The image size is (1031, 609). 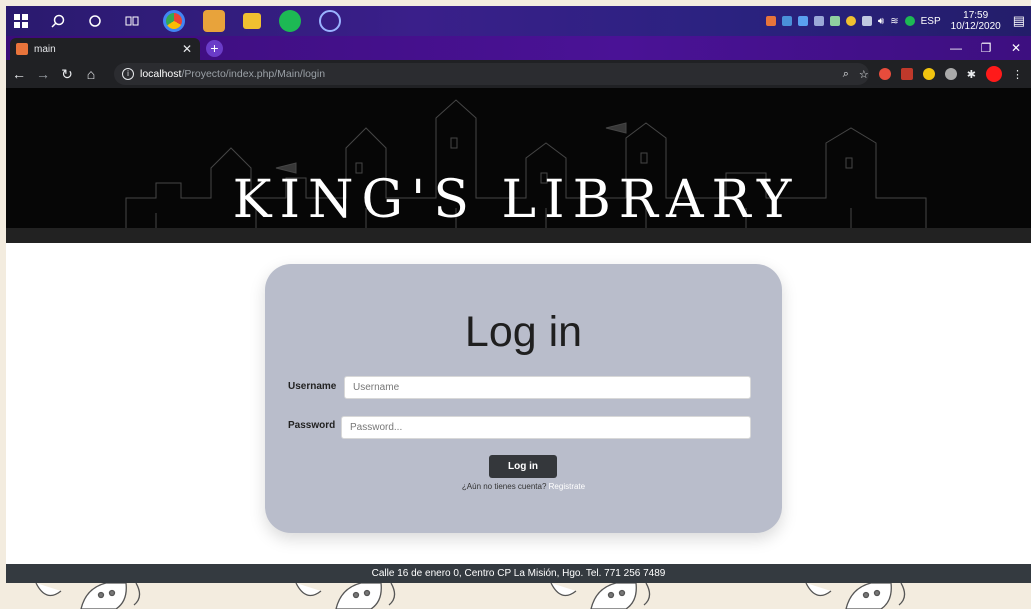 What do you see at coordinates (21, 21) in the screenshot?
I see `windows-start-icon` at bounding box center [21, 21].